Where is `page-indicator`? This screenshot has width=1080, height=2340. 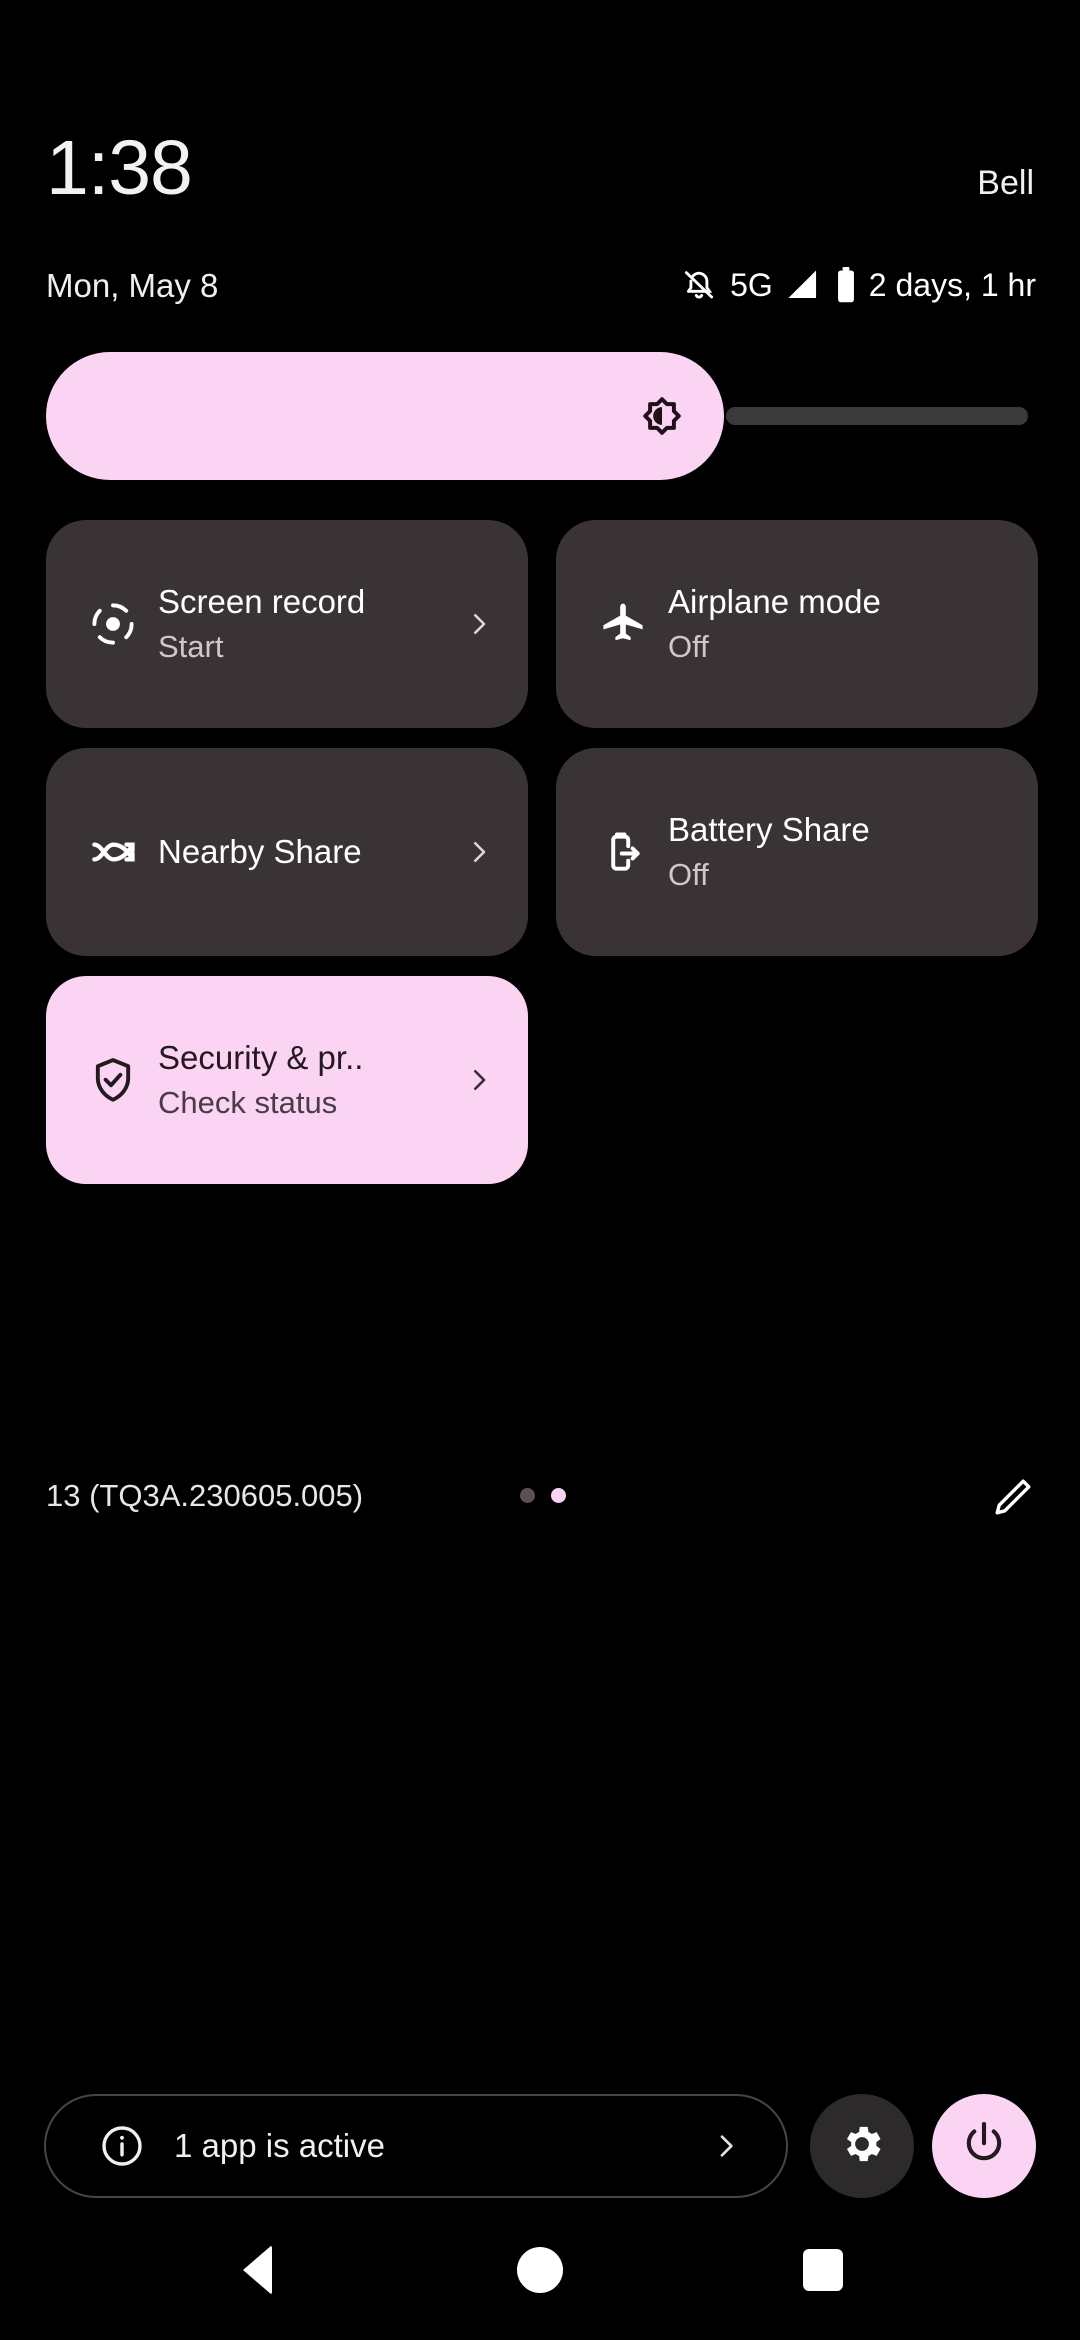
page-indicator is located at coordinates (543, 1495).